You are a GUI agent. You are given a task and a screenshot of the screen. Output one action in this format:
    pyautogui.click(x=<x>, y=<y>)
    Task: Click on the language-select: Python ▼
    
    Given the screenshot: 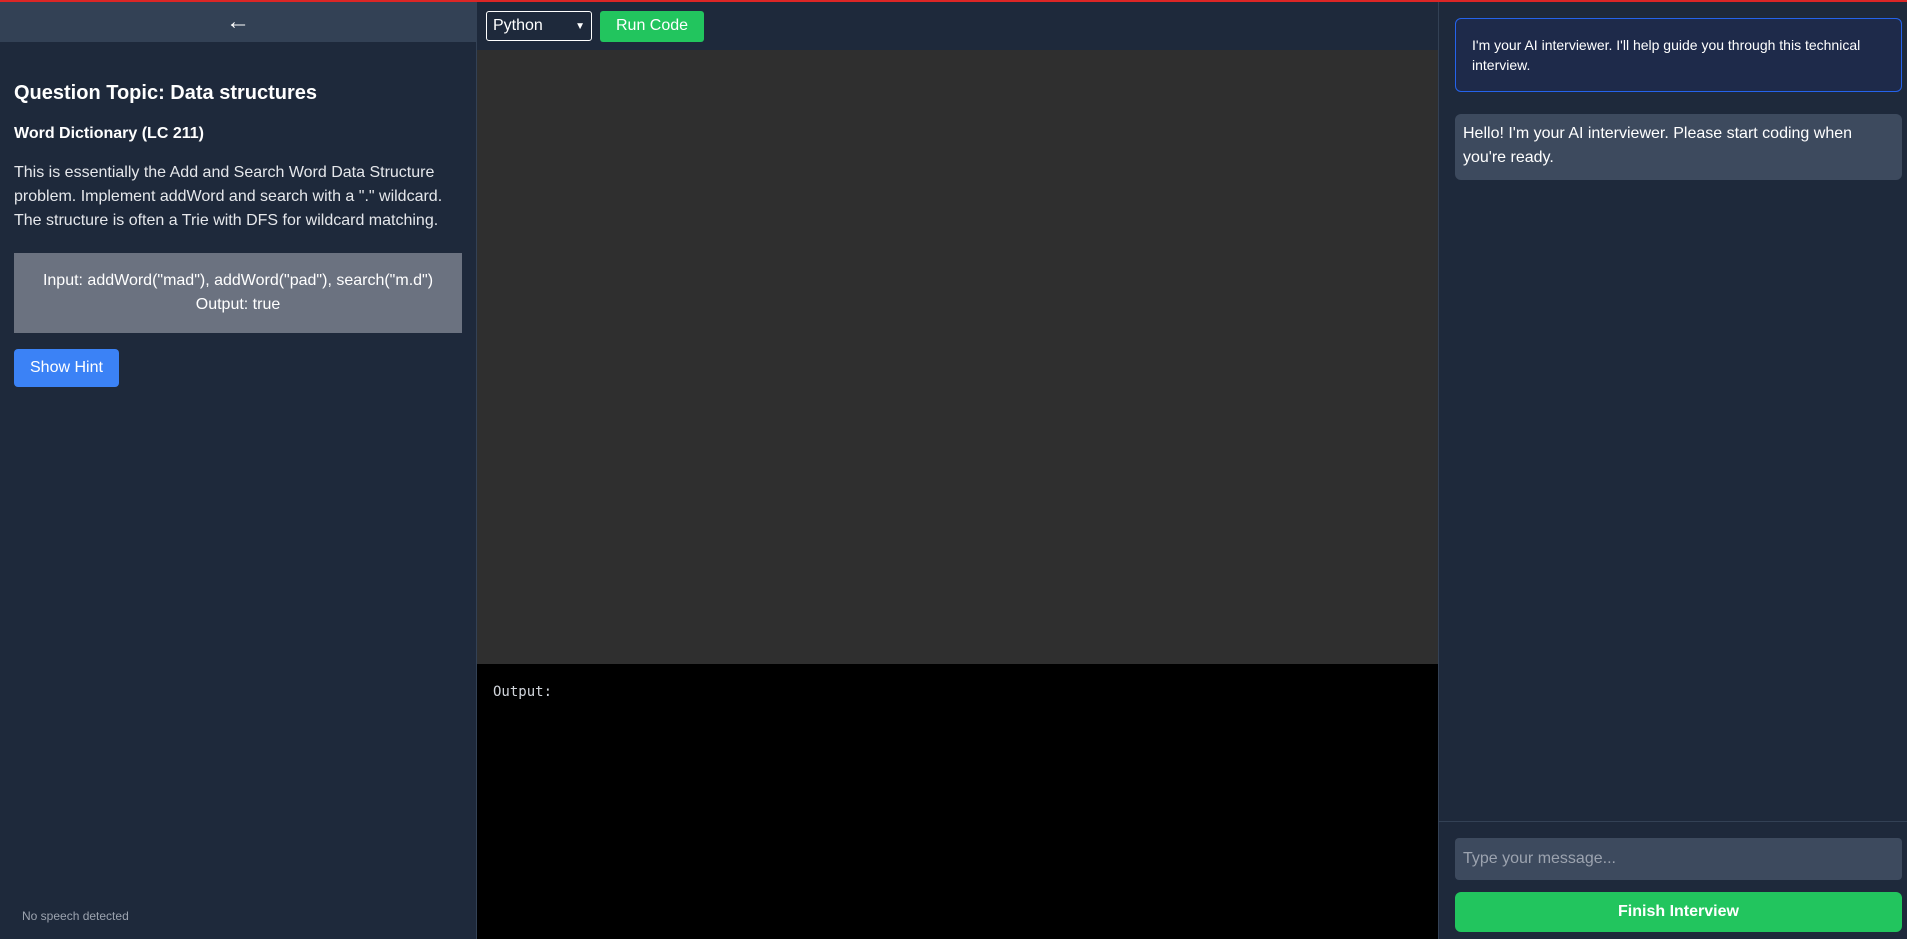 What is the action you would take?
    pyautogui.click(x=539, y=26)
    